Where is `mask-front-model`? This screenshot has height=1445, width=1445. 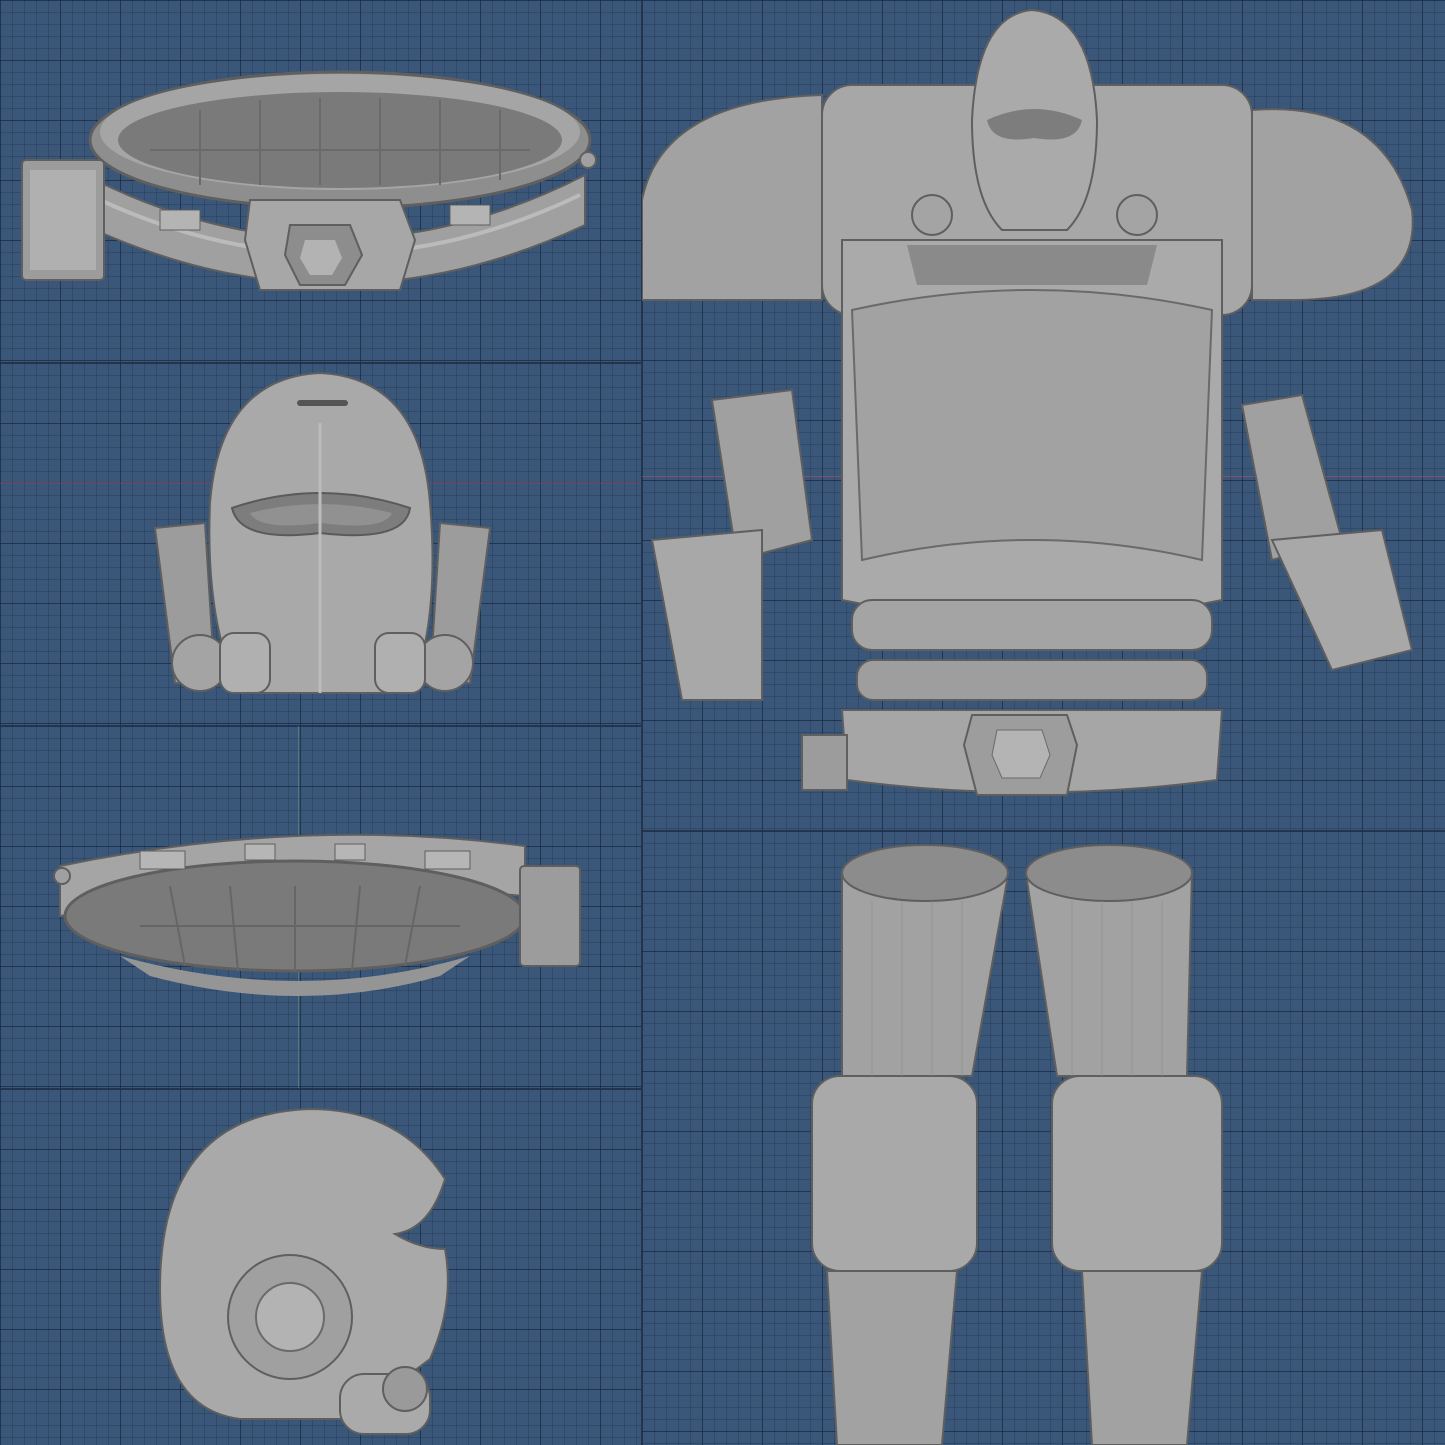
mask-front-model is located at coordinates (322, 532).